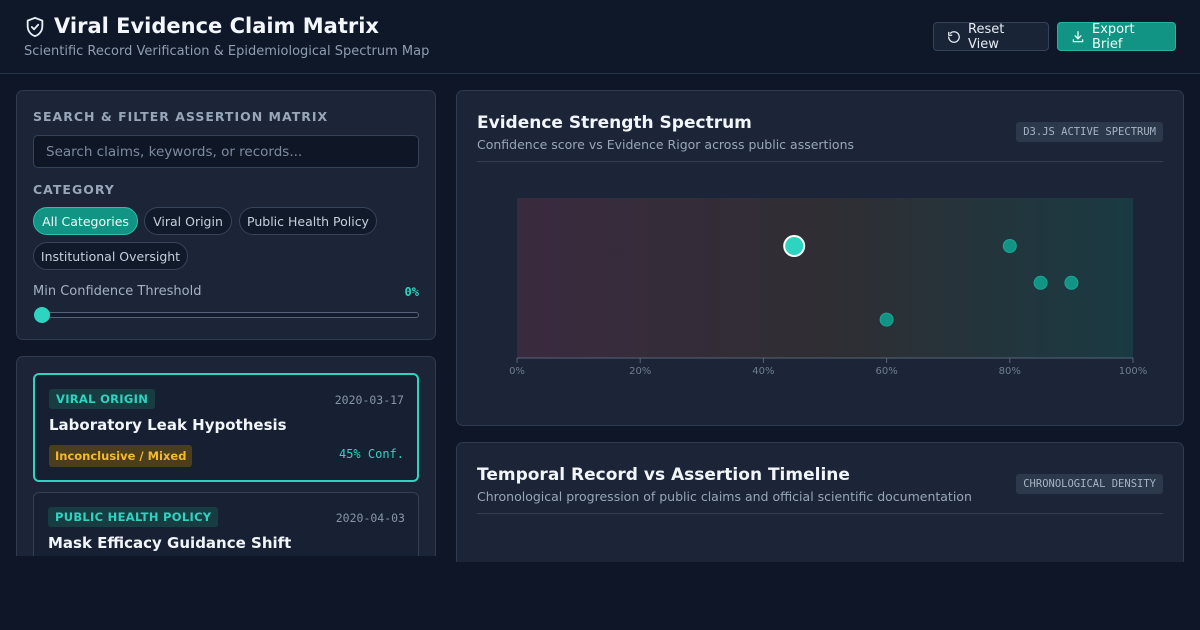 The height and width of the screenshot is (630, 1200). What do you see at coordinates (181, 116) in the screenshot?
I see `filter-section-title: SEARCH & FILTER ASSERTION MATRIX` at bounding box center [181, 116].